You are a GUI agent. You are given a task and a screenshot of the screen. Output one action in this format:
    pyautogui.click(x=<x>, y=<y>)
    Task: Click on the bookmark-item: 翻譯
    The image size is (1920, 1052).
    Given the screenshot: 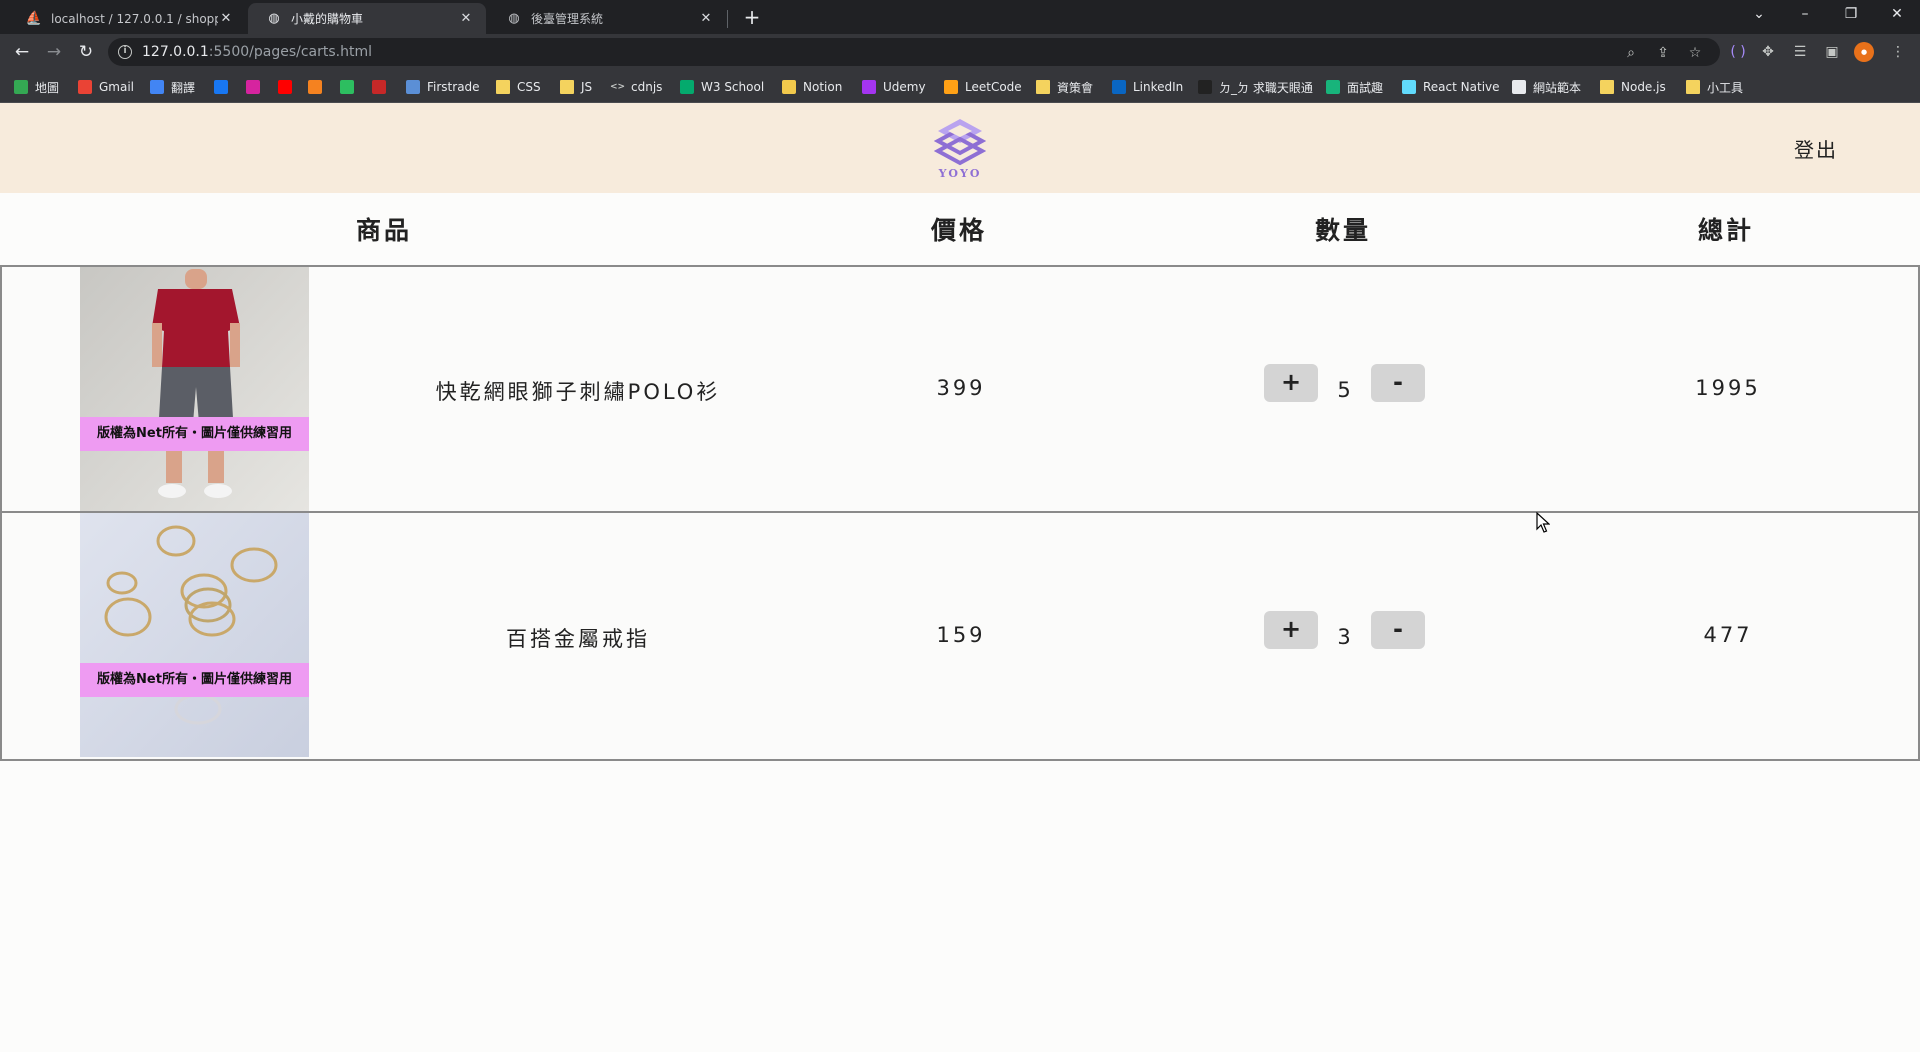 What is the action you would take?
    pyautogui.click(x=172, y=87)
    